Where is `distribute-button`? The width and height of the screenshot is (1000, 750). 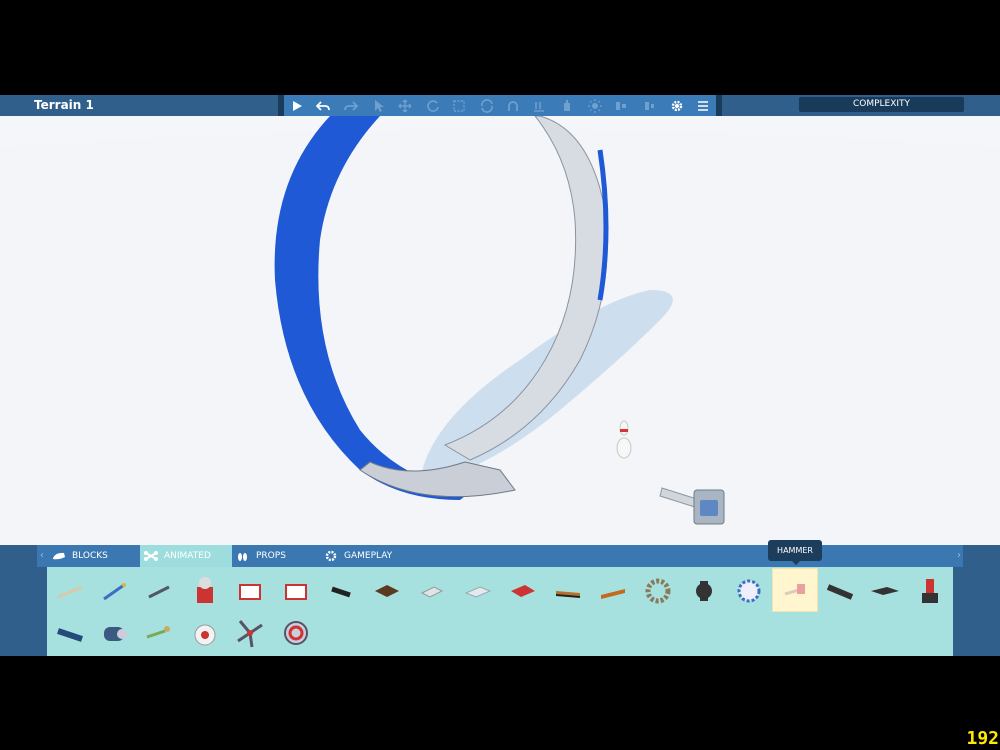 distribute-button is located at coordinates (649, 105).